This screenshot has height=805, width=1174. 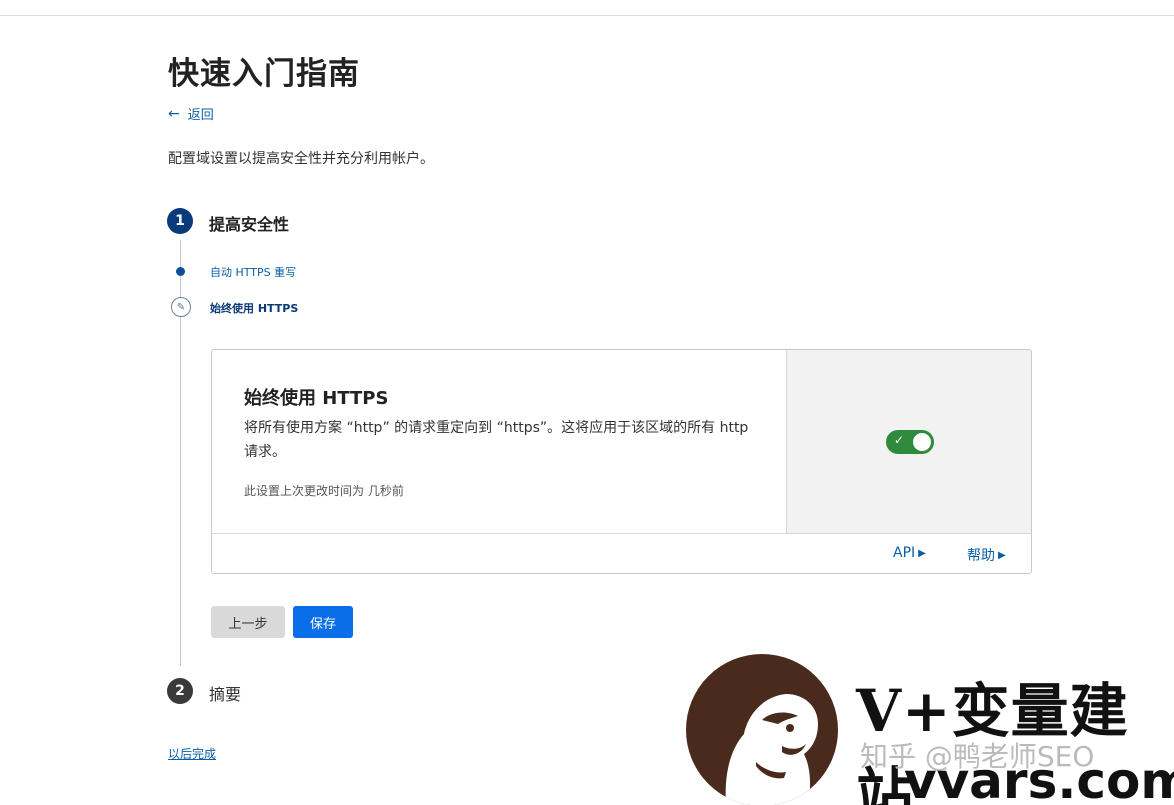 What do you see at coordinates (301, 159) in the screenshot?
I see `page-description: 配置域设置以提高安全性并充分利用帐户。` at bounding box center [301, 159].